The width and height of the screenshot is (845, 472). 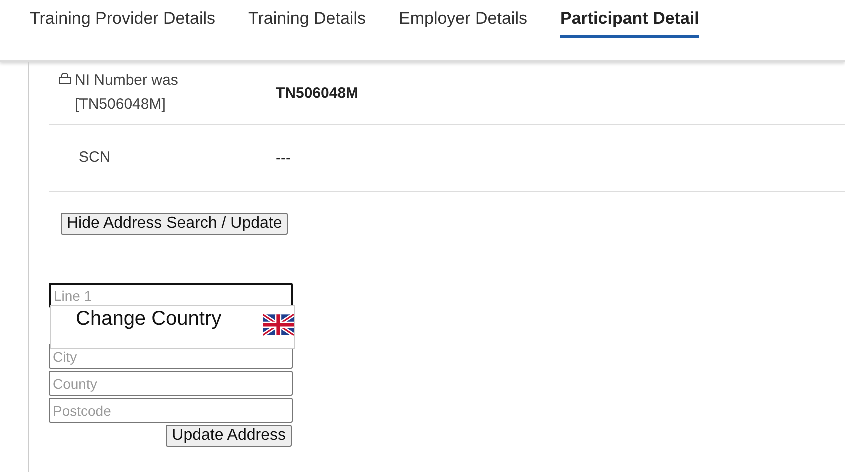 What do you see at coordinates (283, 158) in the screenshot?
I see `field-value: ---` at bounding box center [283, 158].